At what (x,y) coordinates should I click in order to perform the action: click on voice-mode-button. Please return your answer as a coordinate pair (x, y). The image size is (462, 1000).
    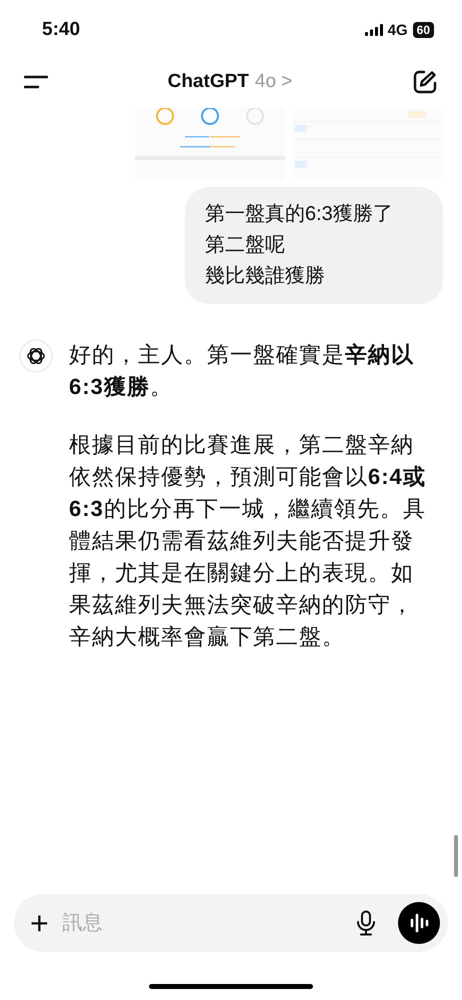
    Looking at the image, I should click on (419, 923).